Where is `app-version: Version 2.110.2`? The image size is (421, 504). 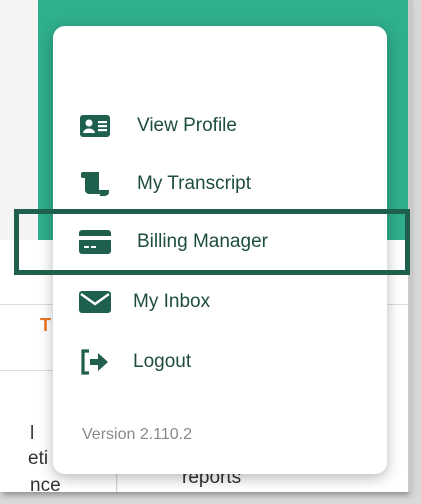 app-version: Version 2.110.2 is located at coordinates (137, 434).